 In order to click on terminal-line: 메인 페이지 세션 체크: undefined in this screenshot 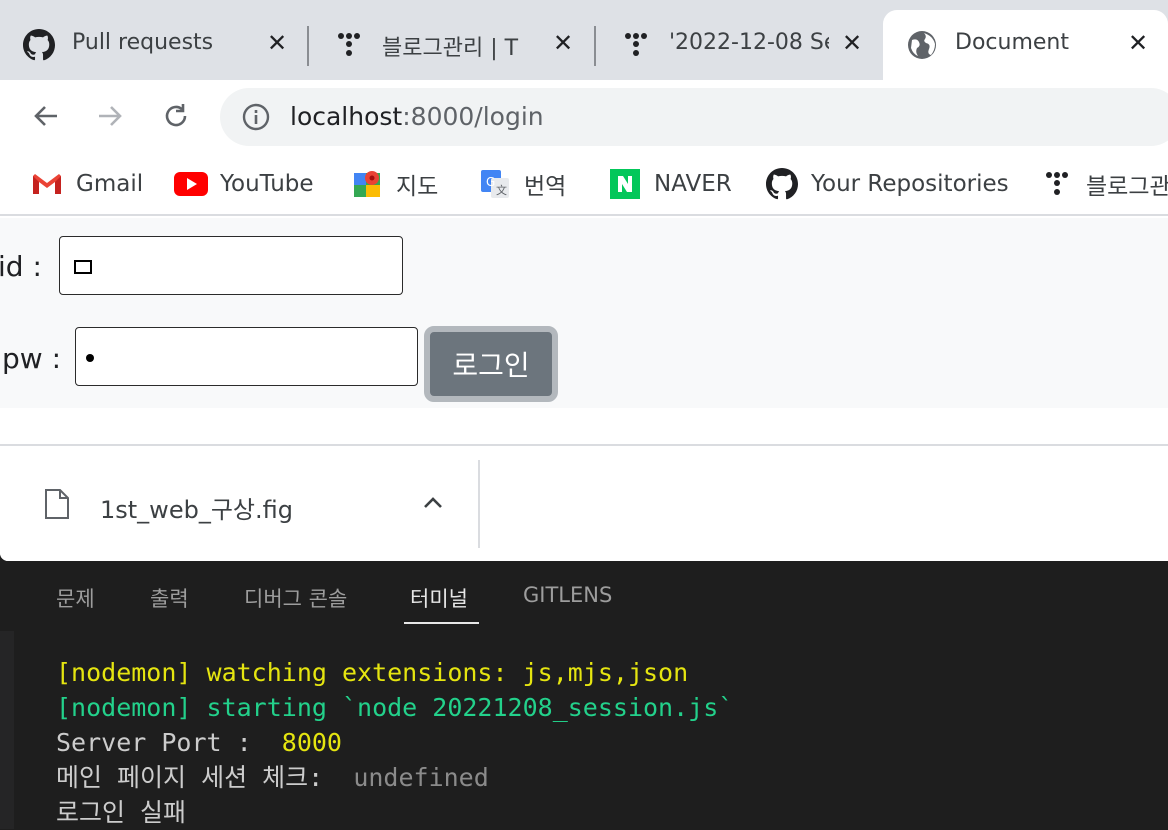, I will do `click(394, 777)`.